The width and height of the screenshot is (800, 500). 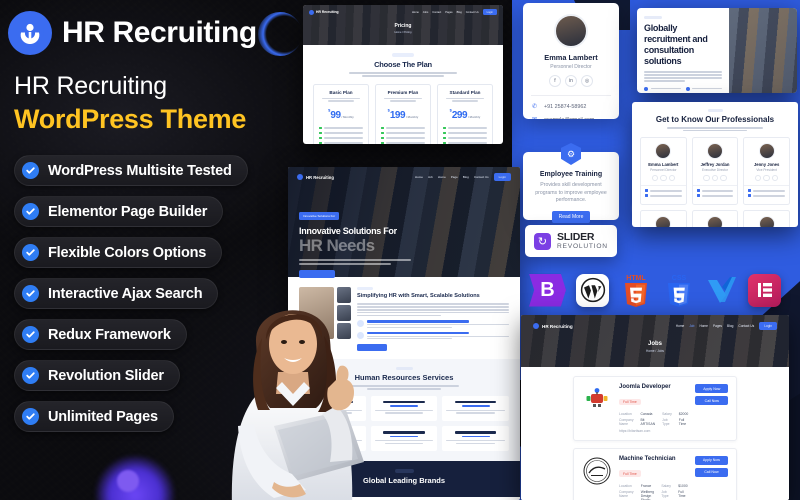 What do you see at coordinates (678, 278) in the screenshot?
I see `svg-text: CSS` at bounding box center [678, 278].